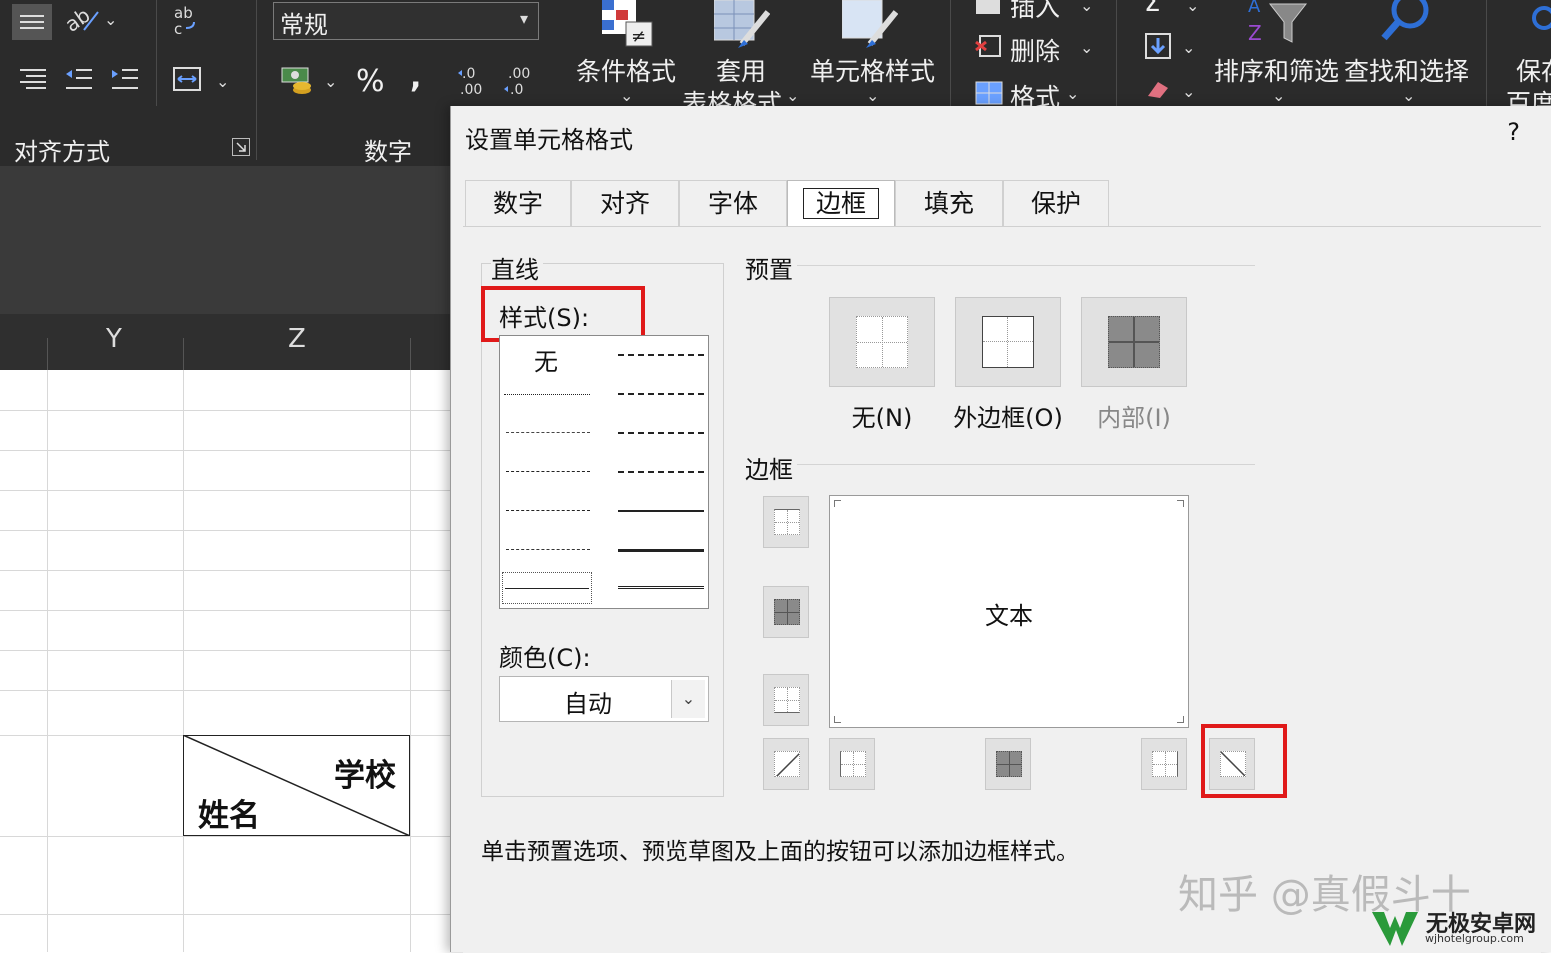  I want to click on column-header-z: Z, so click(297, 339).